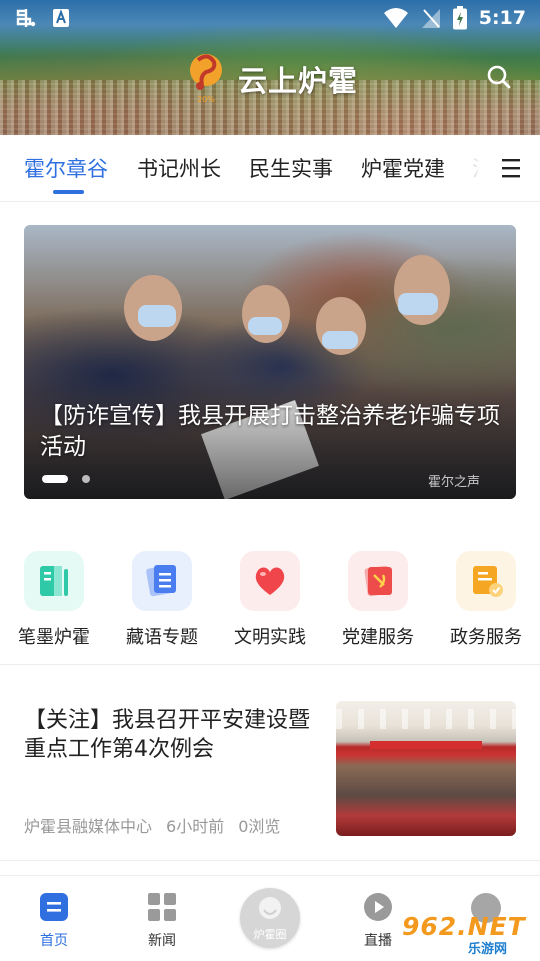  What do you see at coordinates (259, 826) in the screenshot?
I see `news-views: 0浏览` at bounding box center [259, 826].